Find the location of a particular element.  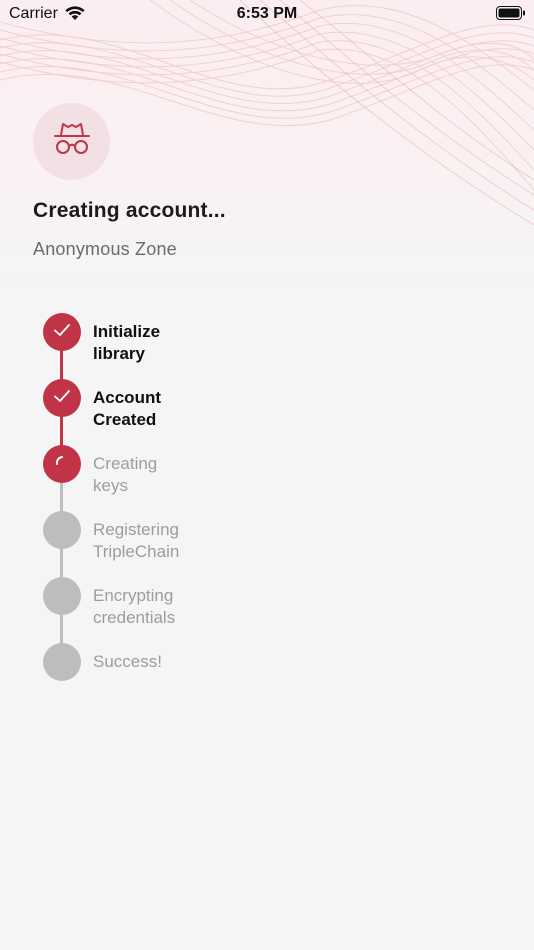

incognito-avatar is located at coordinates (71, 141).